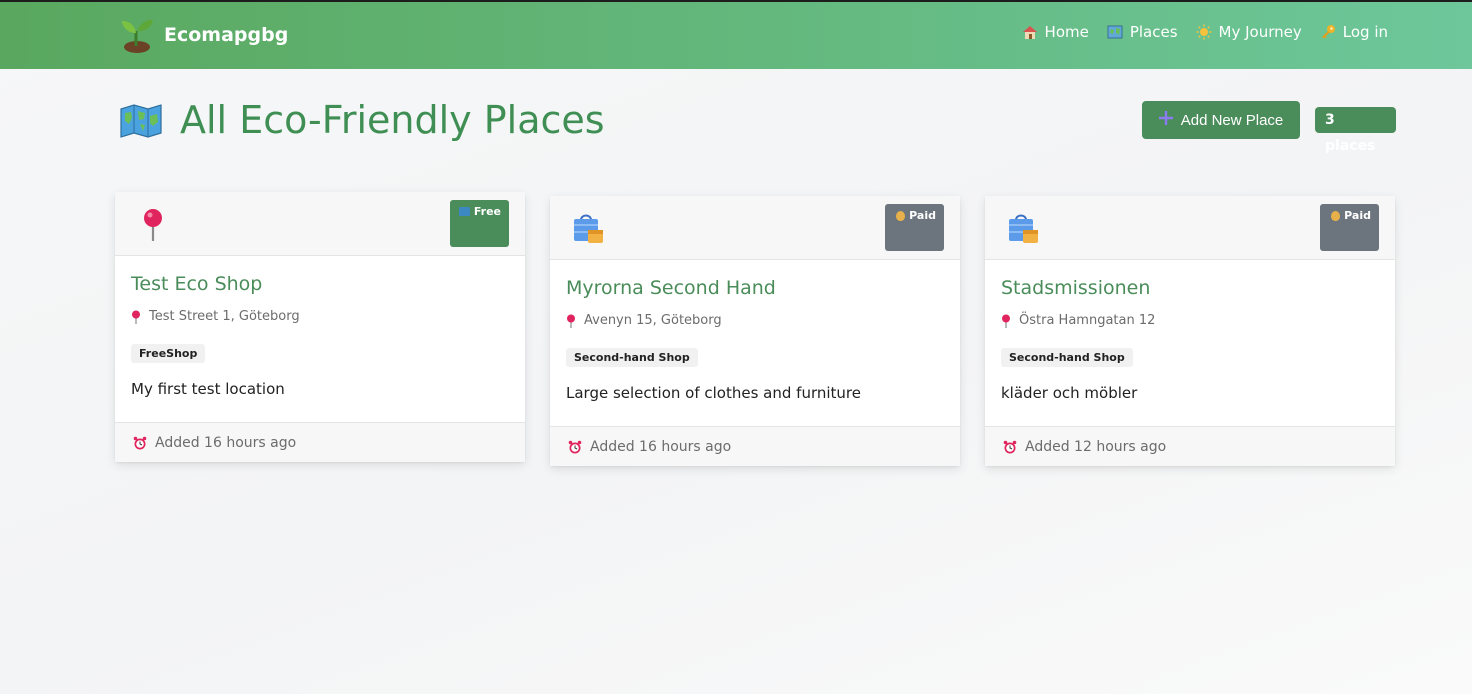 The width and height of the screenshot is (1472, 694). What do you see at coordinates (487, 211) in the screenshot?
I see `price-label: Free` at bounding box center [487, 211].